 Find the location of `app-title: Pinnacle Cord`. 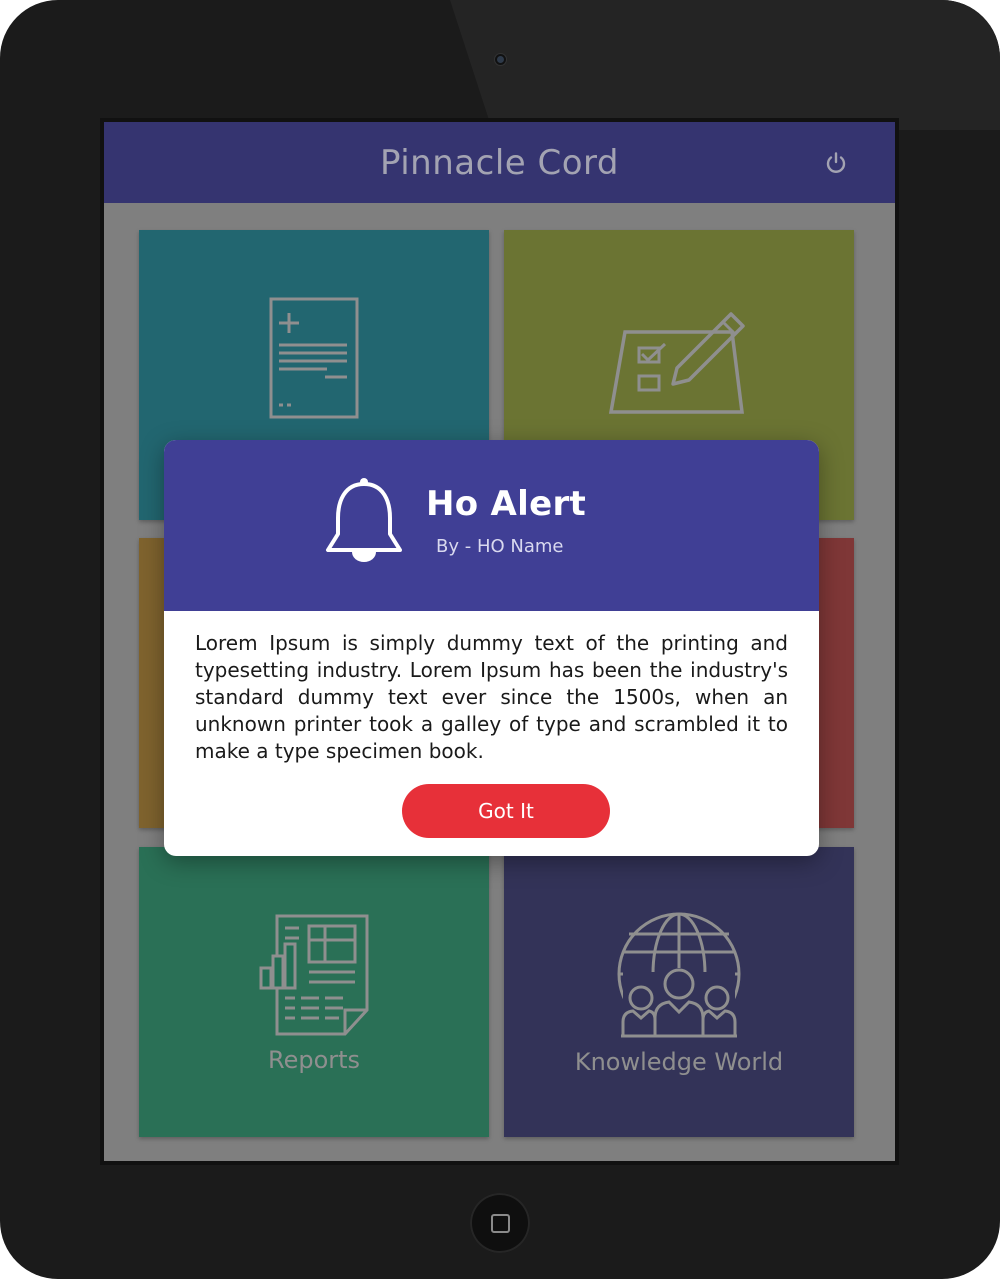

app-title: Pinnacle Cord is located at coordinates (499, 162).